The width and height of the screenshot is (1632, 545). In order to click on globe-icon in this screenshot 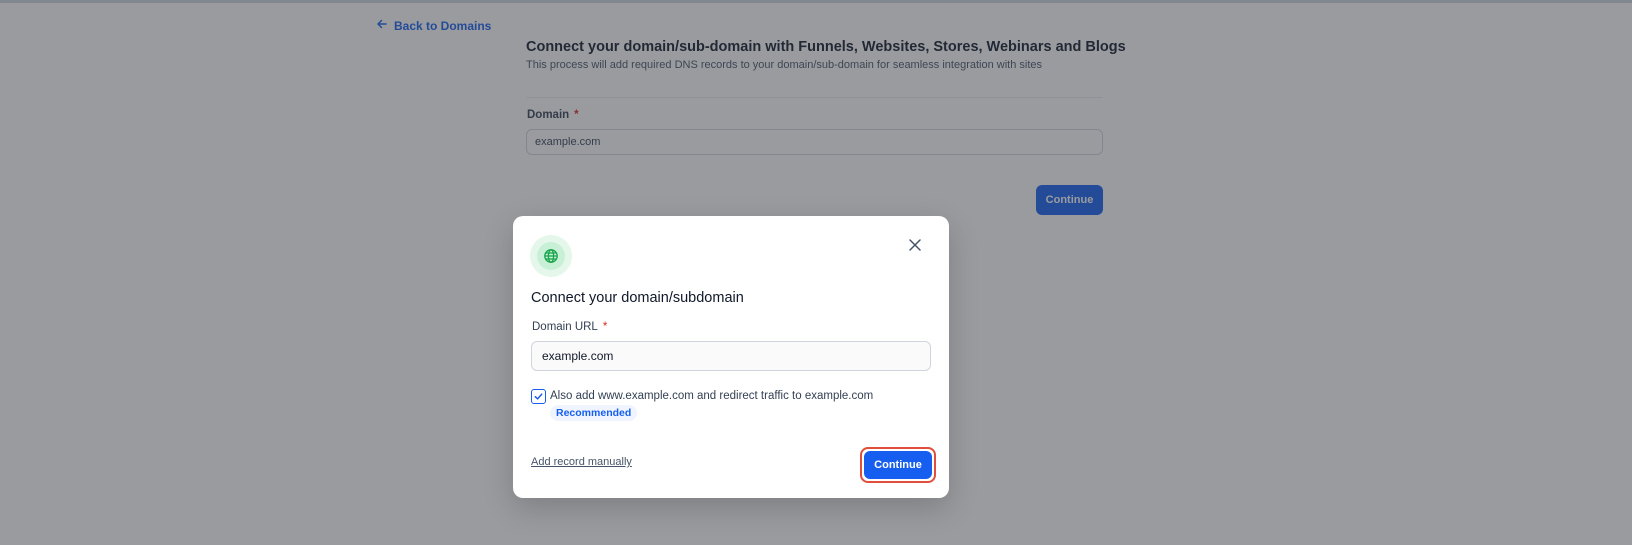, I will do `click(551, 256)`.